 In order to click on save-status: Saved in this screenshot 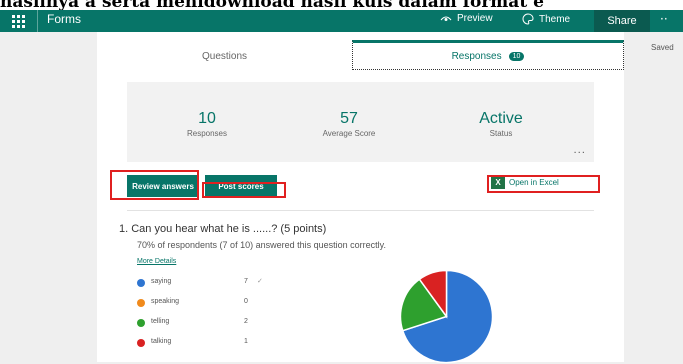, I will do `click(662, 47)`.